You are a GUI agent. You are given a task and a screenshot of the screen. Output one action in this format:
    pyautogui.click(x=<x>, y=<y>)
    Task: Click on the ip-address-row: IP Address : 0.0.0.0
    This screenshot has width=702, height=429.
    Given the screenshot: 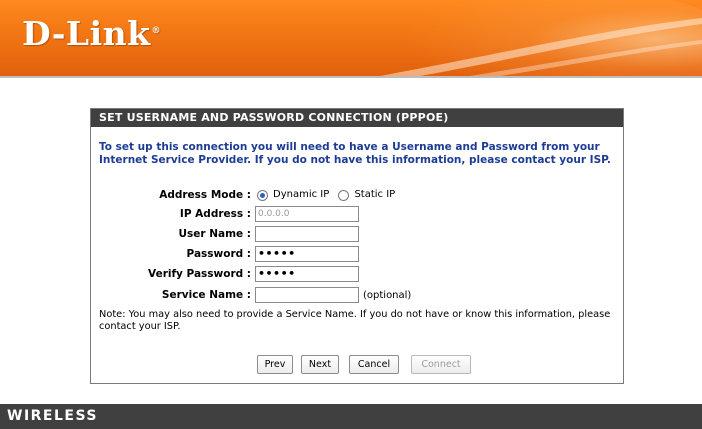 What is the action you would take?
    pyautogui.click(x=357, y=214)
    